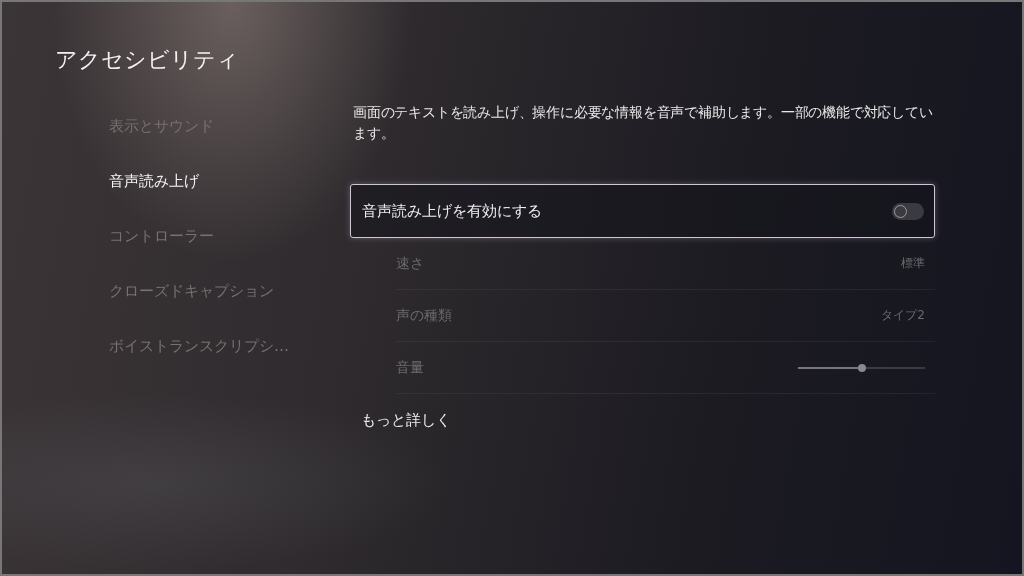 This screenshot has width=1024, height=576. What do you see at coordinates (643, 123) in the screenshot?
I see `description-text: 画面のテキストを読み上げ、操作に必要な情報を音声で補助します。一部の機能で対応しています。` at bounding box center [643, 123].